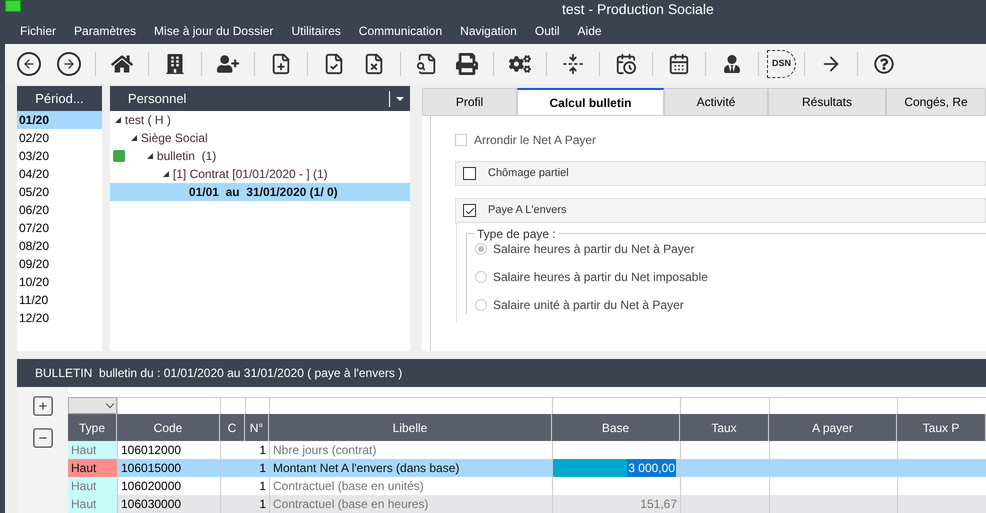 Image resolution: width=986 pixels, height=513 pixels. I want to click on tab: Résultats, so click(827, 102).